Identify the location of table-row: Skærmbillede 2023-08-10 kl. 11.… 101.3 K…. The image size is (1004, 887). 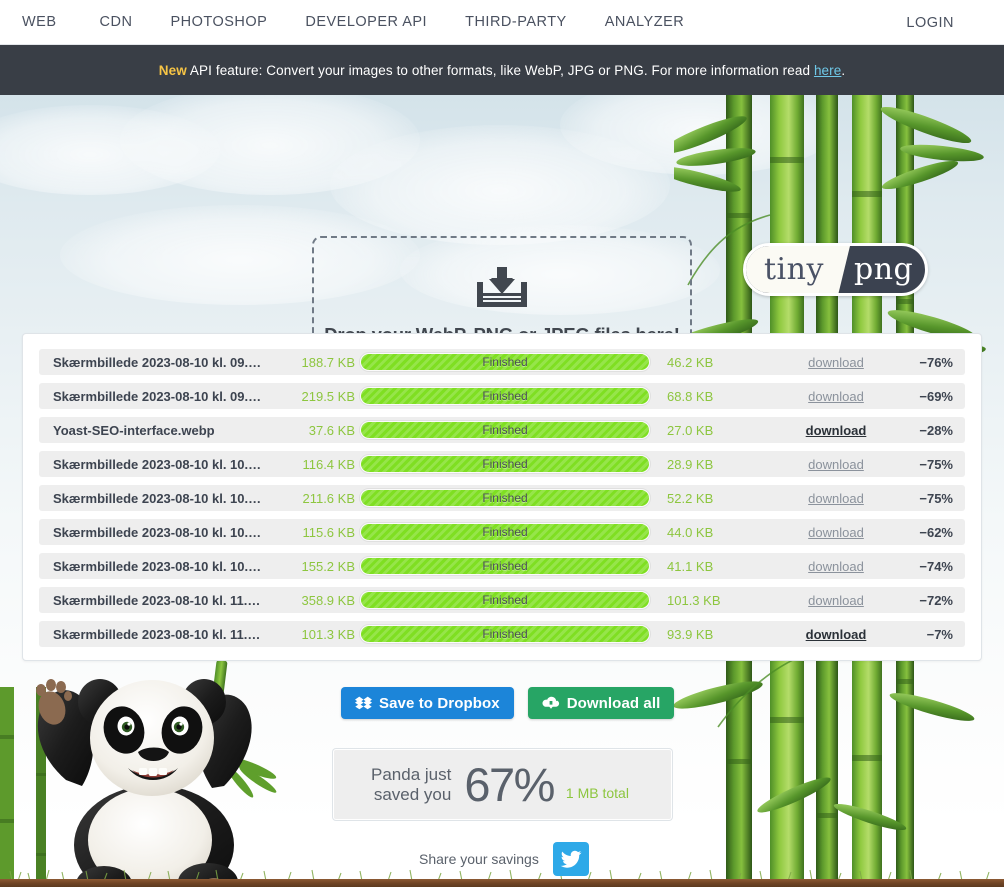
(502, 634).